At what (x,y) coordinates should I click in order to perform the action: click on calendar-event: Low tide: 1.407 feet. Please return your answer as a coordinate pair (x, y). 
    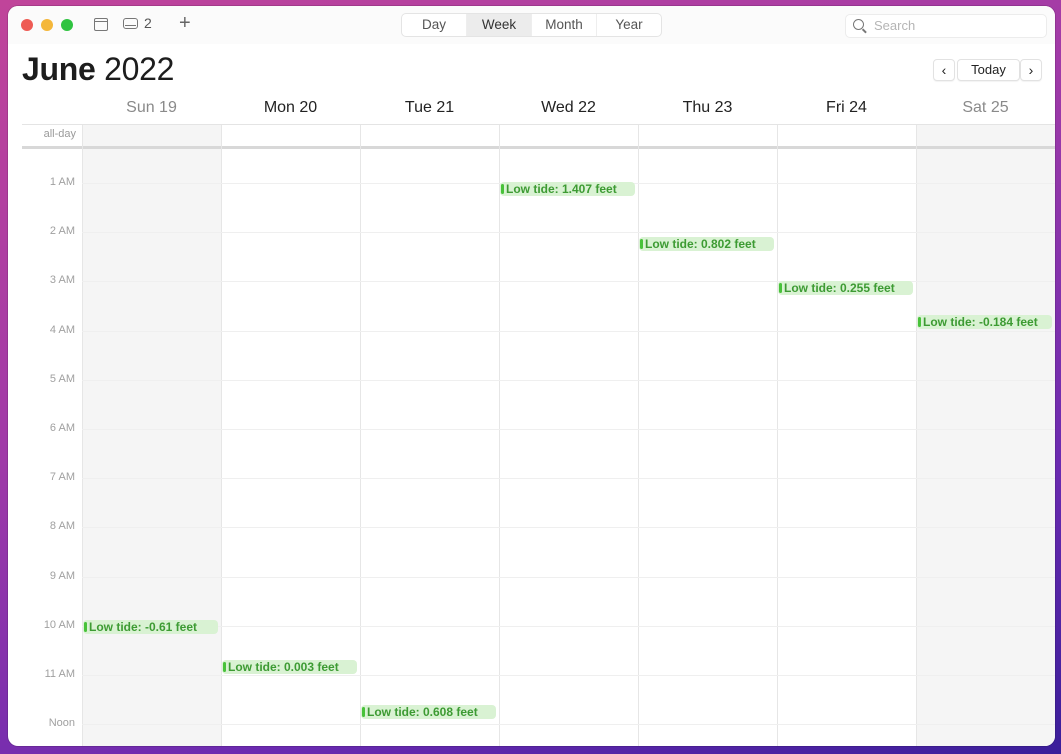
    Looking at the image, I should click on (567, 189).